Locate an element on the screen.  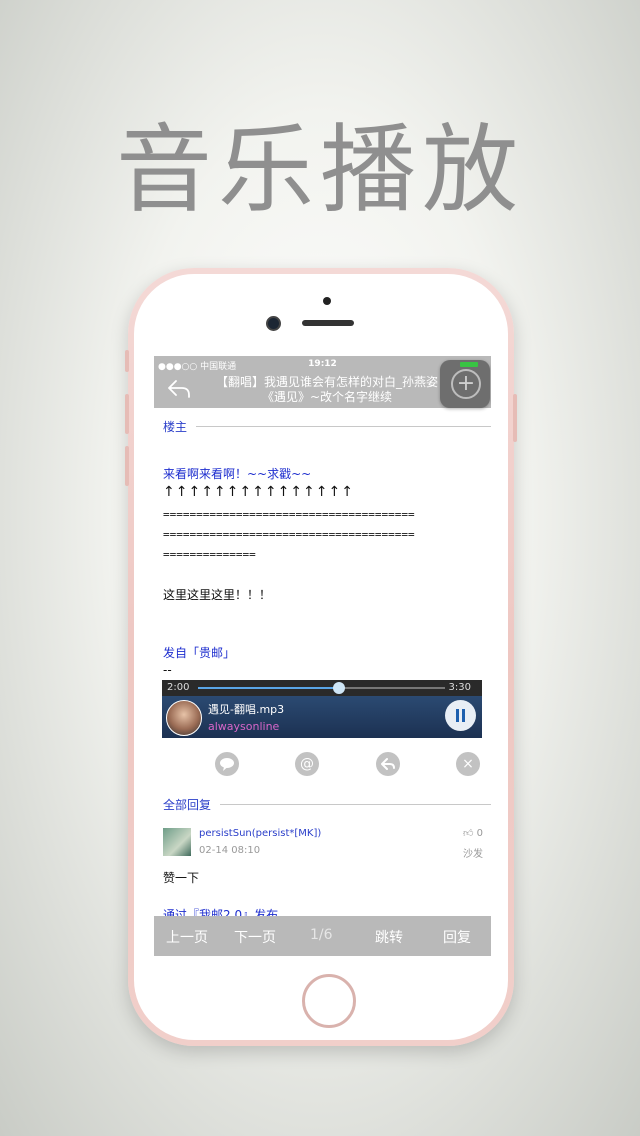
artist-name: alwaysonline is located at coordinates (243, 726).